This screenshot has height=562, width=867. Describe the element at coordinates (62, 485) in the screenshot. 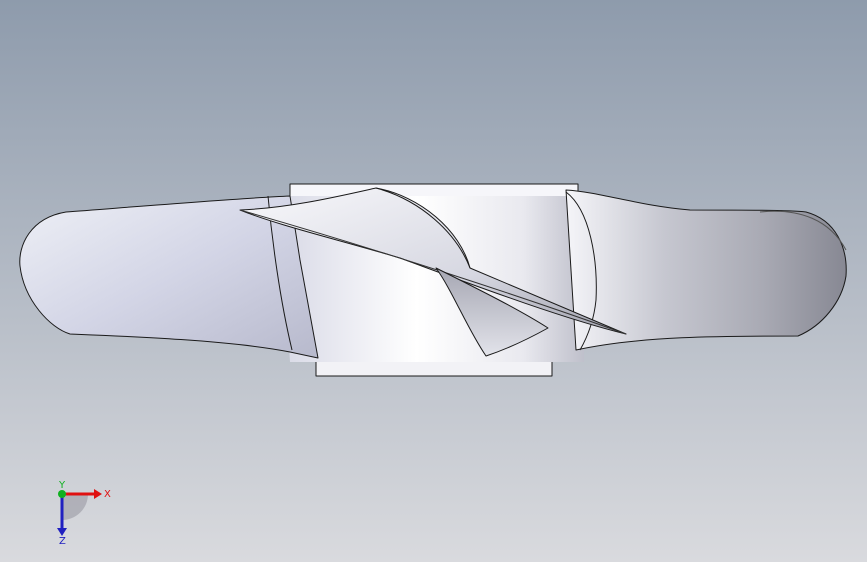

I see `y-axis-label: Y` at that location.